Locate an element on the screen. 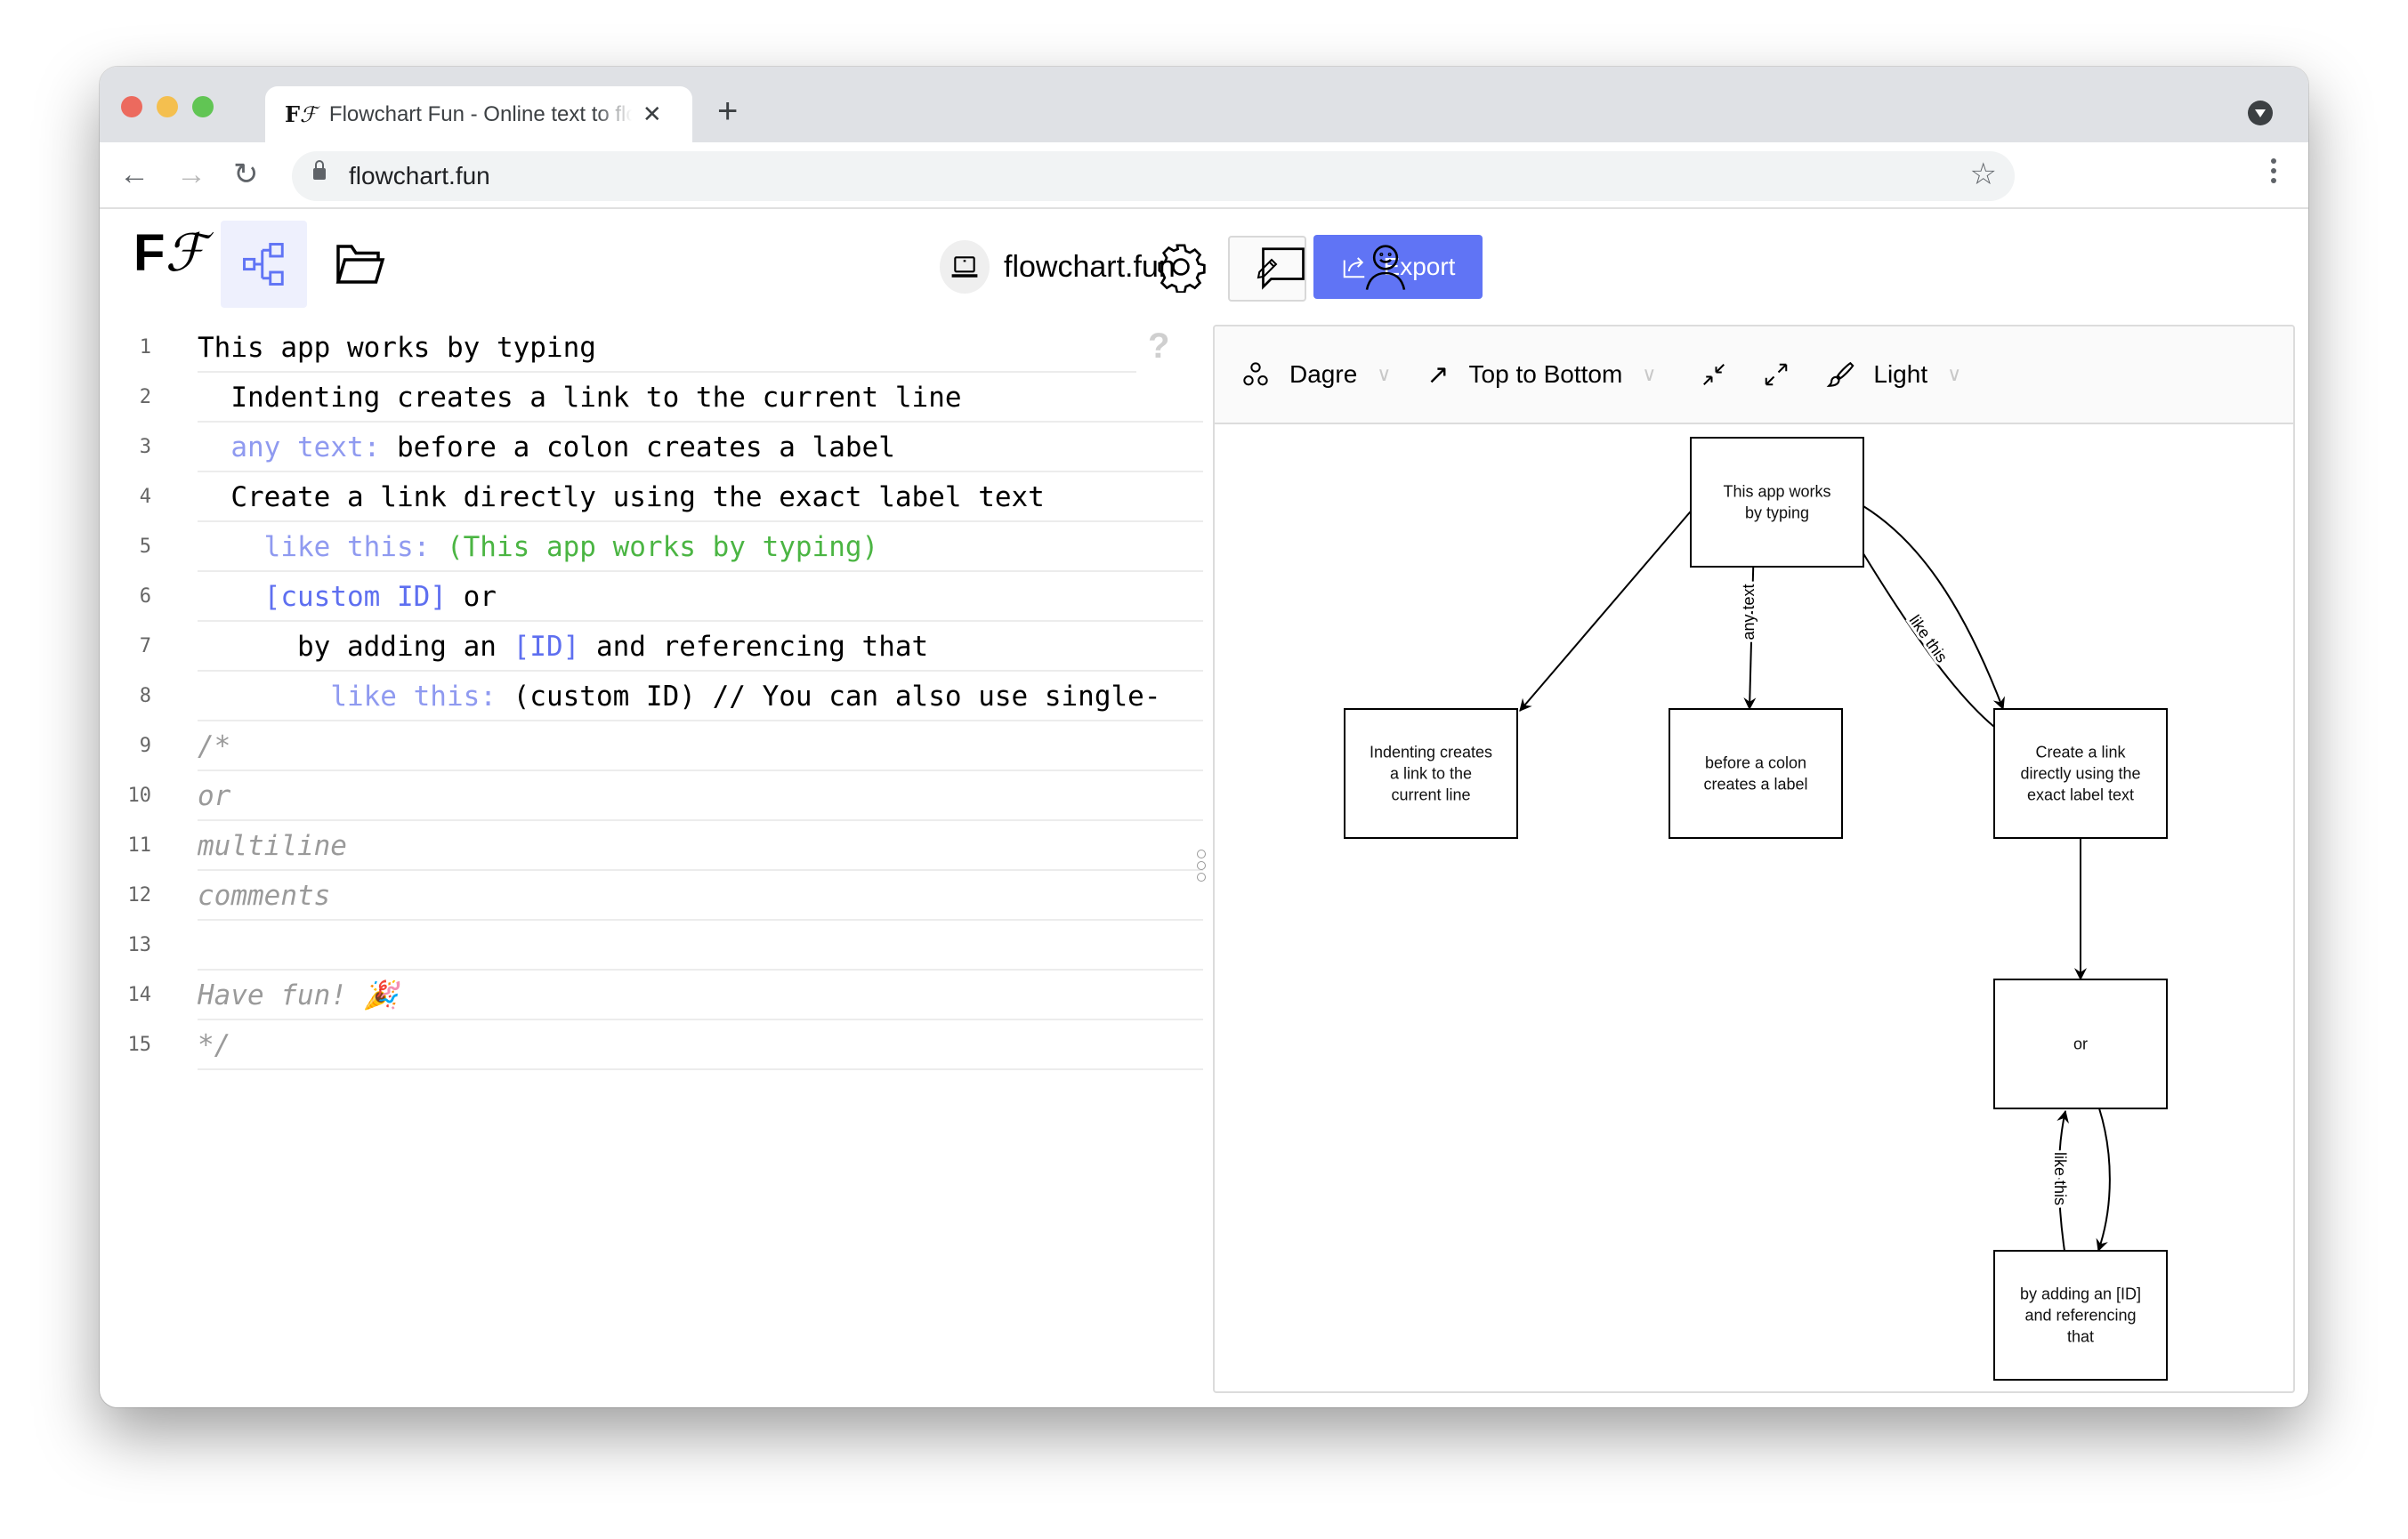 This screenshot has height=1539, width=2408. editor-line: 10 or is located at coordinates (652, 796).